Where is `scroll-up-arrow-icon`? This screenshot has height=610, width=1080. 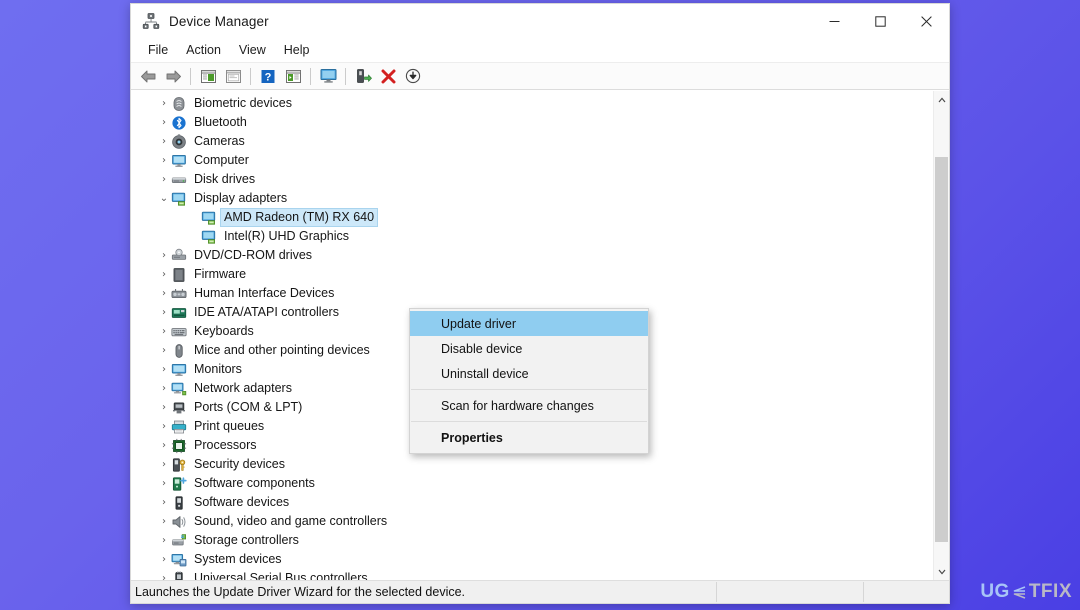 scroll-up-arrow-icon is located at coordinates (941, 99).